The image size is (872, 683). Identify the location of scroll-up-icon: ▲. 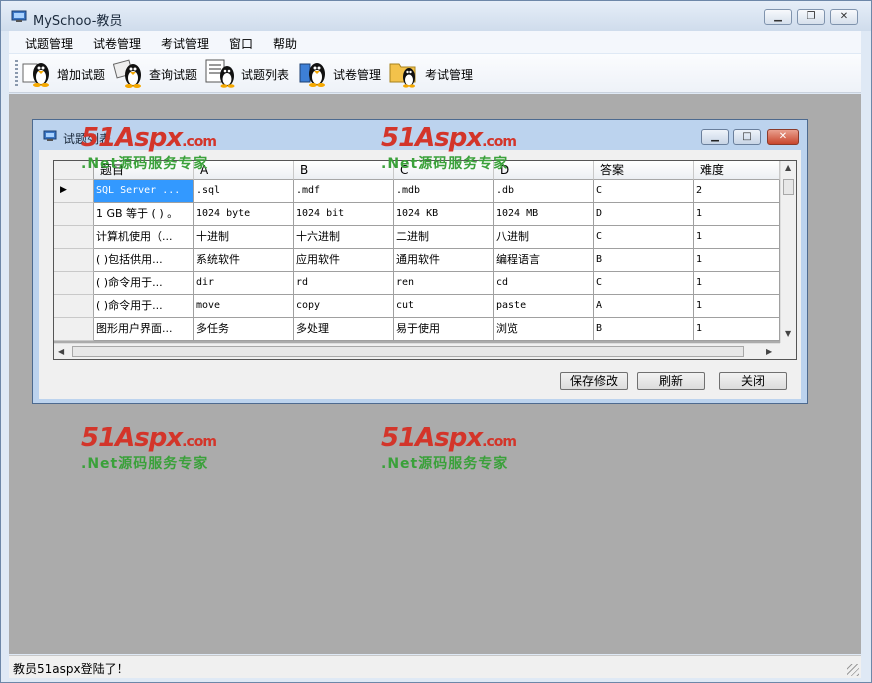
(788, 167).